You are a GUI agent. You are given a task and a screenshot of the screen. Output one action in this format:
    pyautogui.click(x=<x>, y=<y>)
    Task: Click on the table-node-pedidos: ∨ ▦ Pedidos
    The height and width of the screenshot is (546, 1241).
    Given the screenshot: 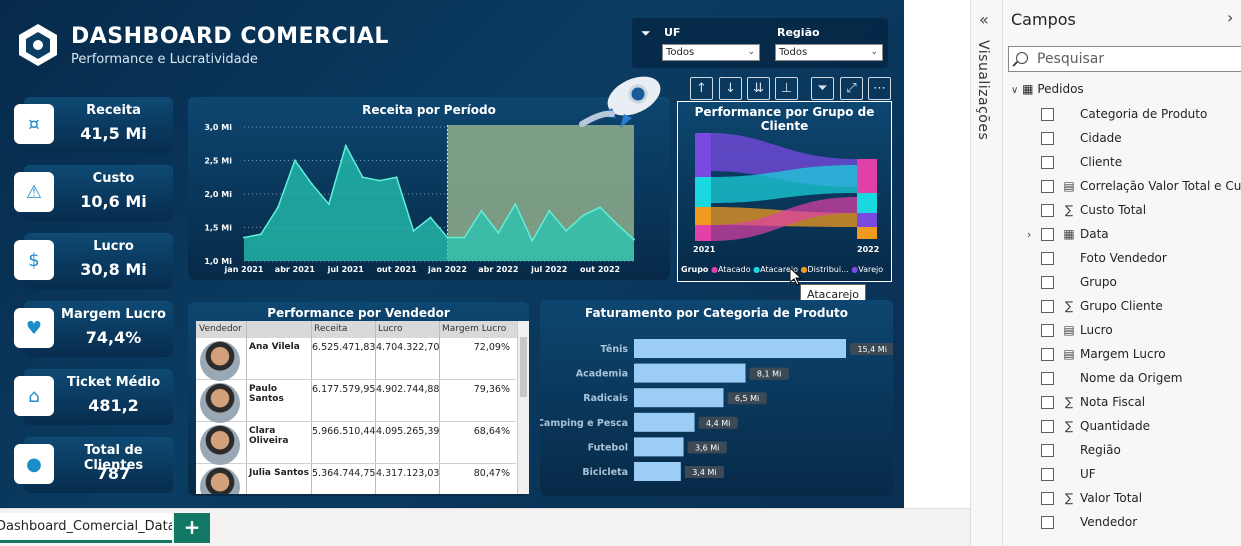 What is the action you would take?
    pyautogui.click(x=1047, y=89)
    